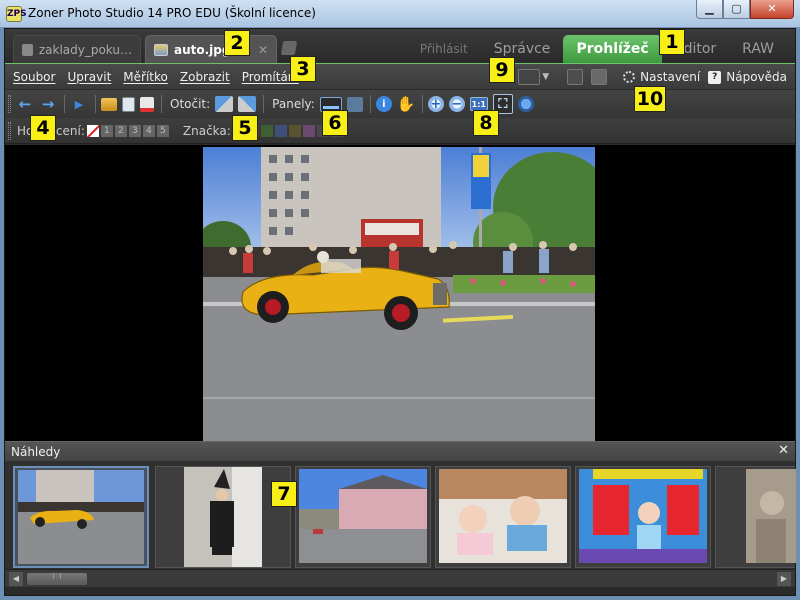 The image size is (800, 600). I want to click on thumbnail-car, so click(81, 517).